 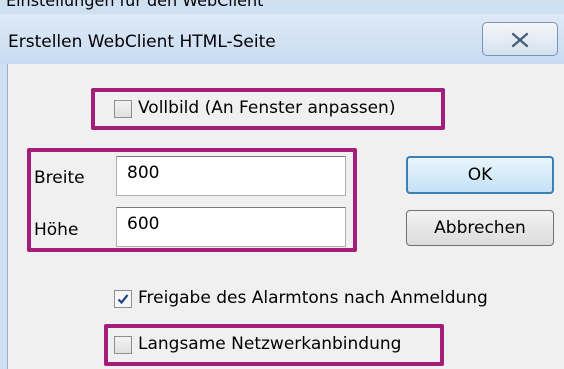 I want to click on close-x-icon, so click(x=520, y=40).